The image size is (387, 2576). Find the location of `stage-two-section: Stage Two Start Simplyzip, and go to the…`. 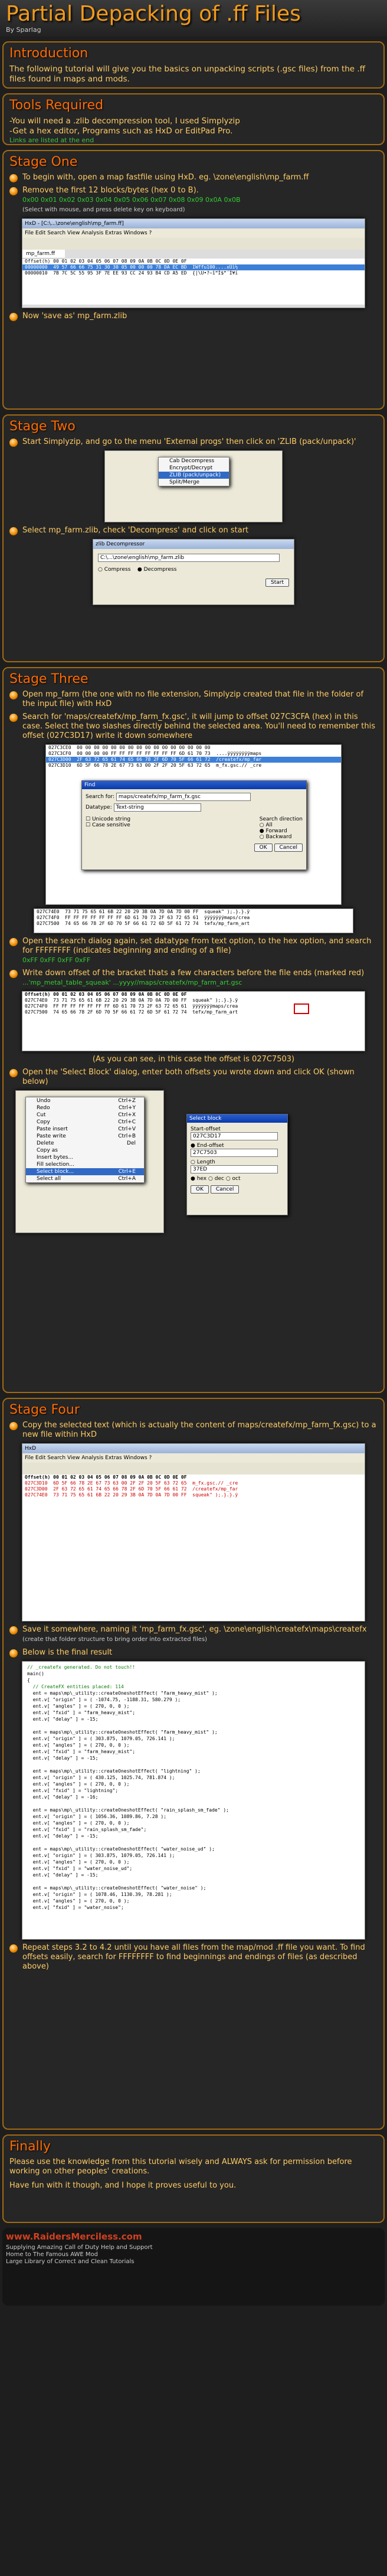

stage-two-section: Stage Two Start Simplyzip, and go to the… is located at coordinates (193, 538).